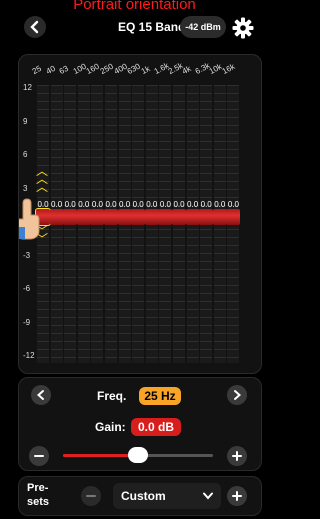  Describe the element at coordinates (42, 179) in the screenshot. I see `chevron-up-icon: ︿ ︿ ︿` at that location.